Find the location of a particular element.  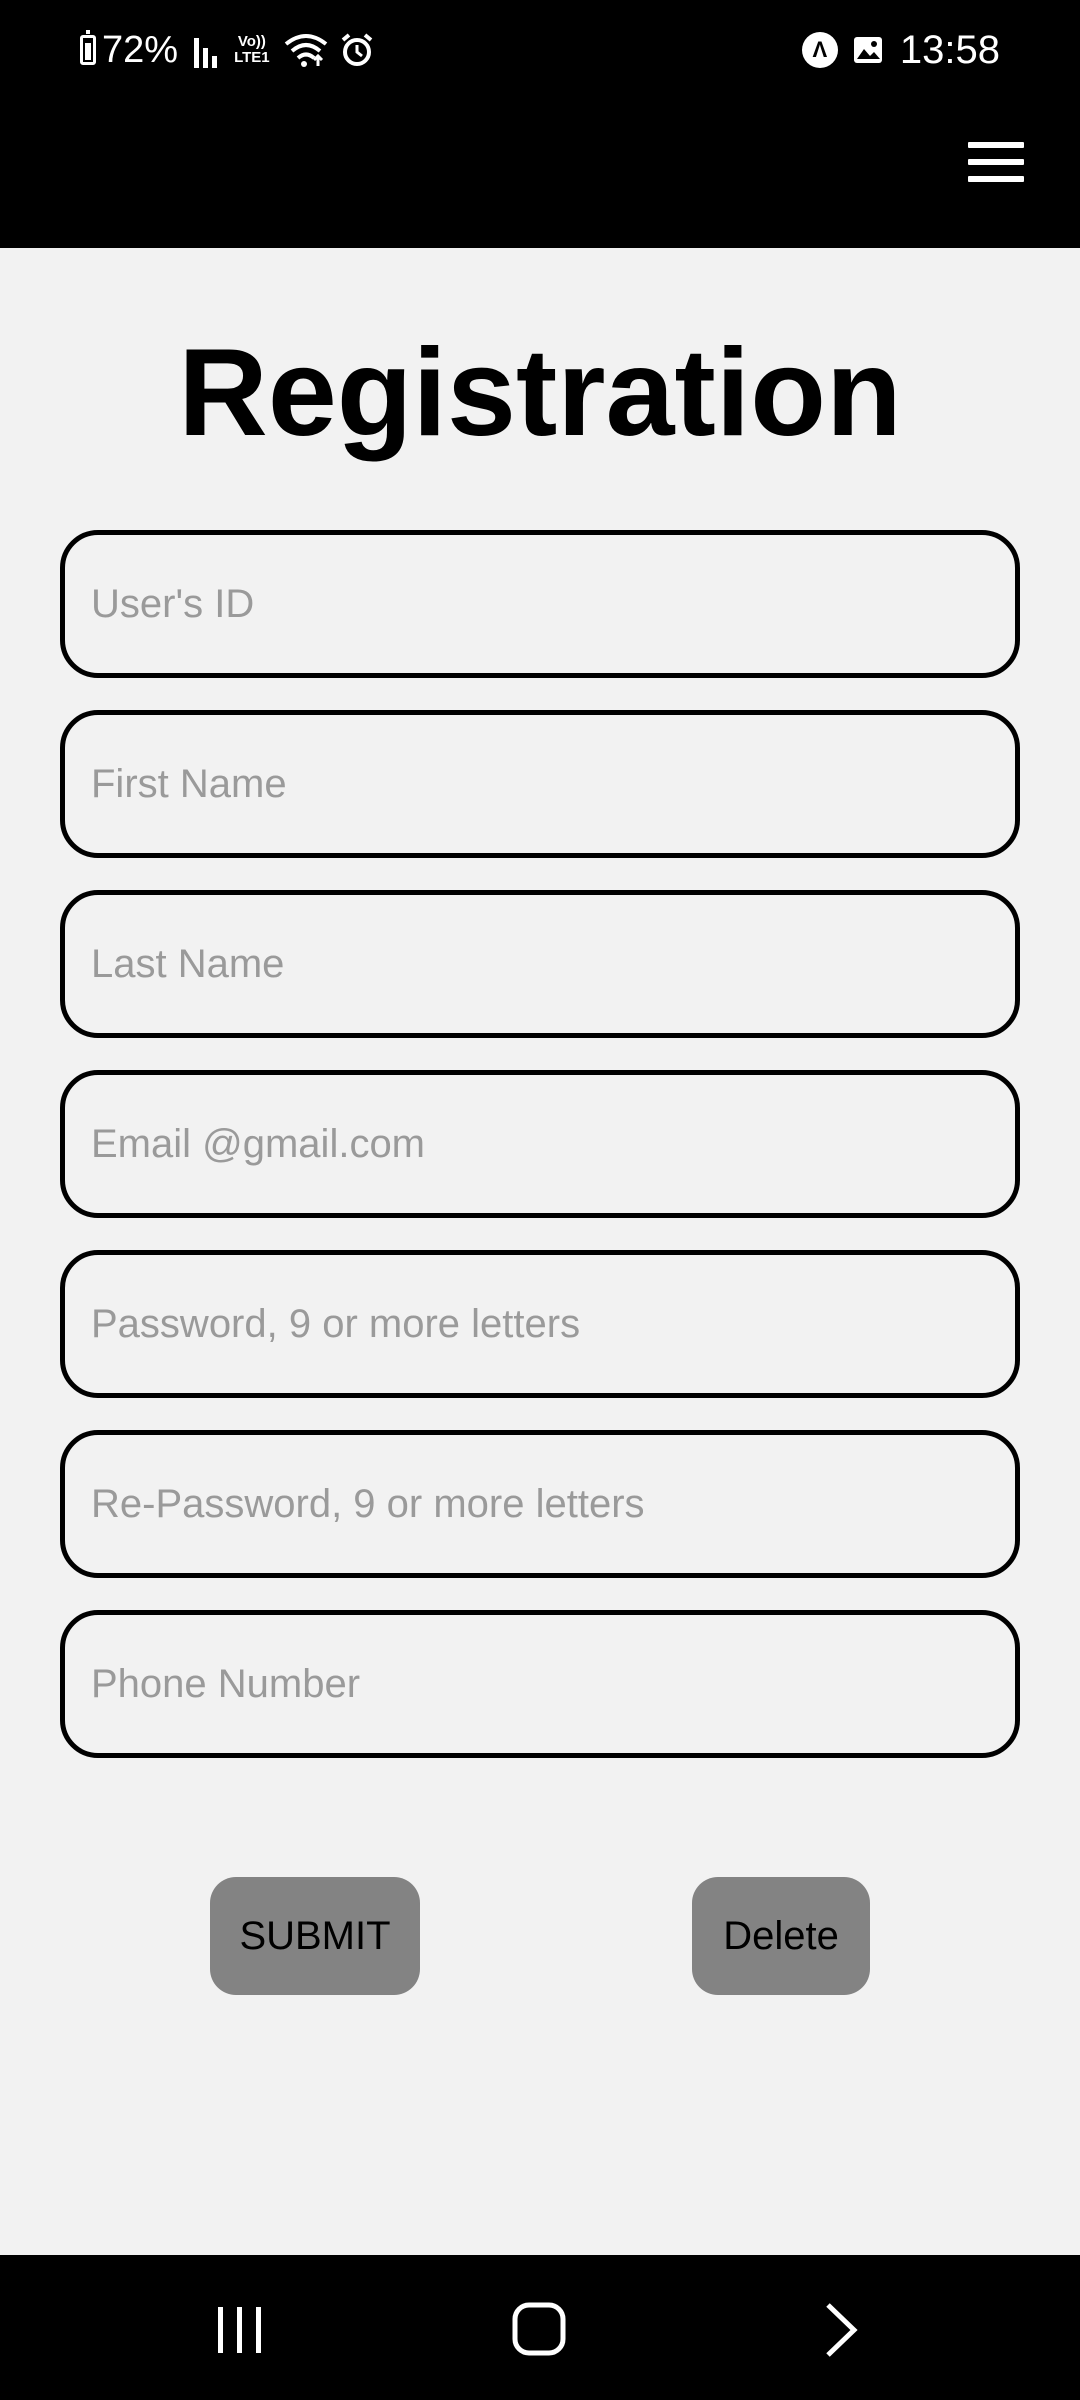

password-field is located at coordinates (540, 1324).